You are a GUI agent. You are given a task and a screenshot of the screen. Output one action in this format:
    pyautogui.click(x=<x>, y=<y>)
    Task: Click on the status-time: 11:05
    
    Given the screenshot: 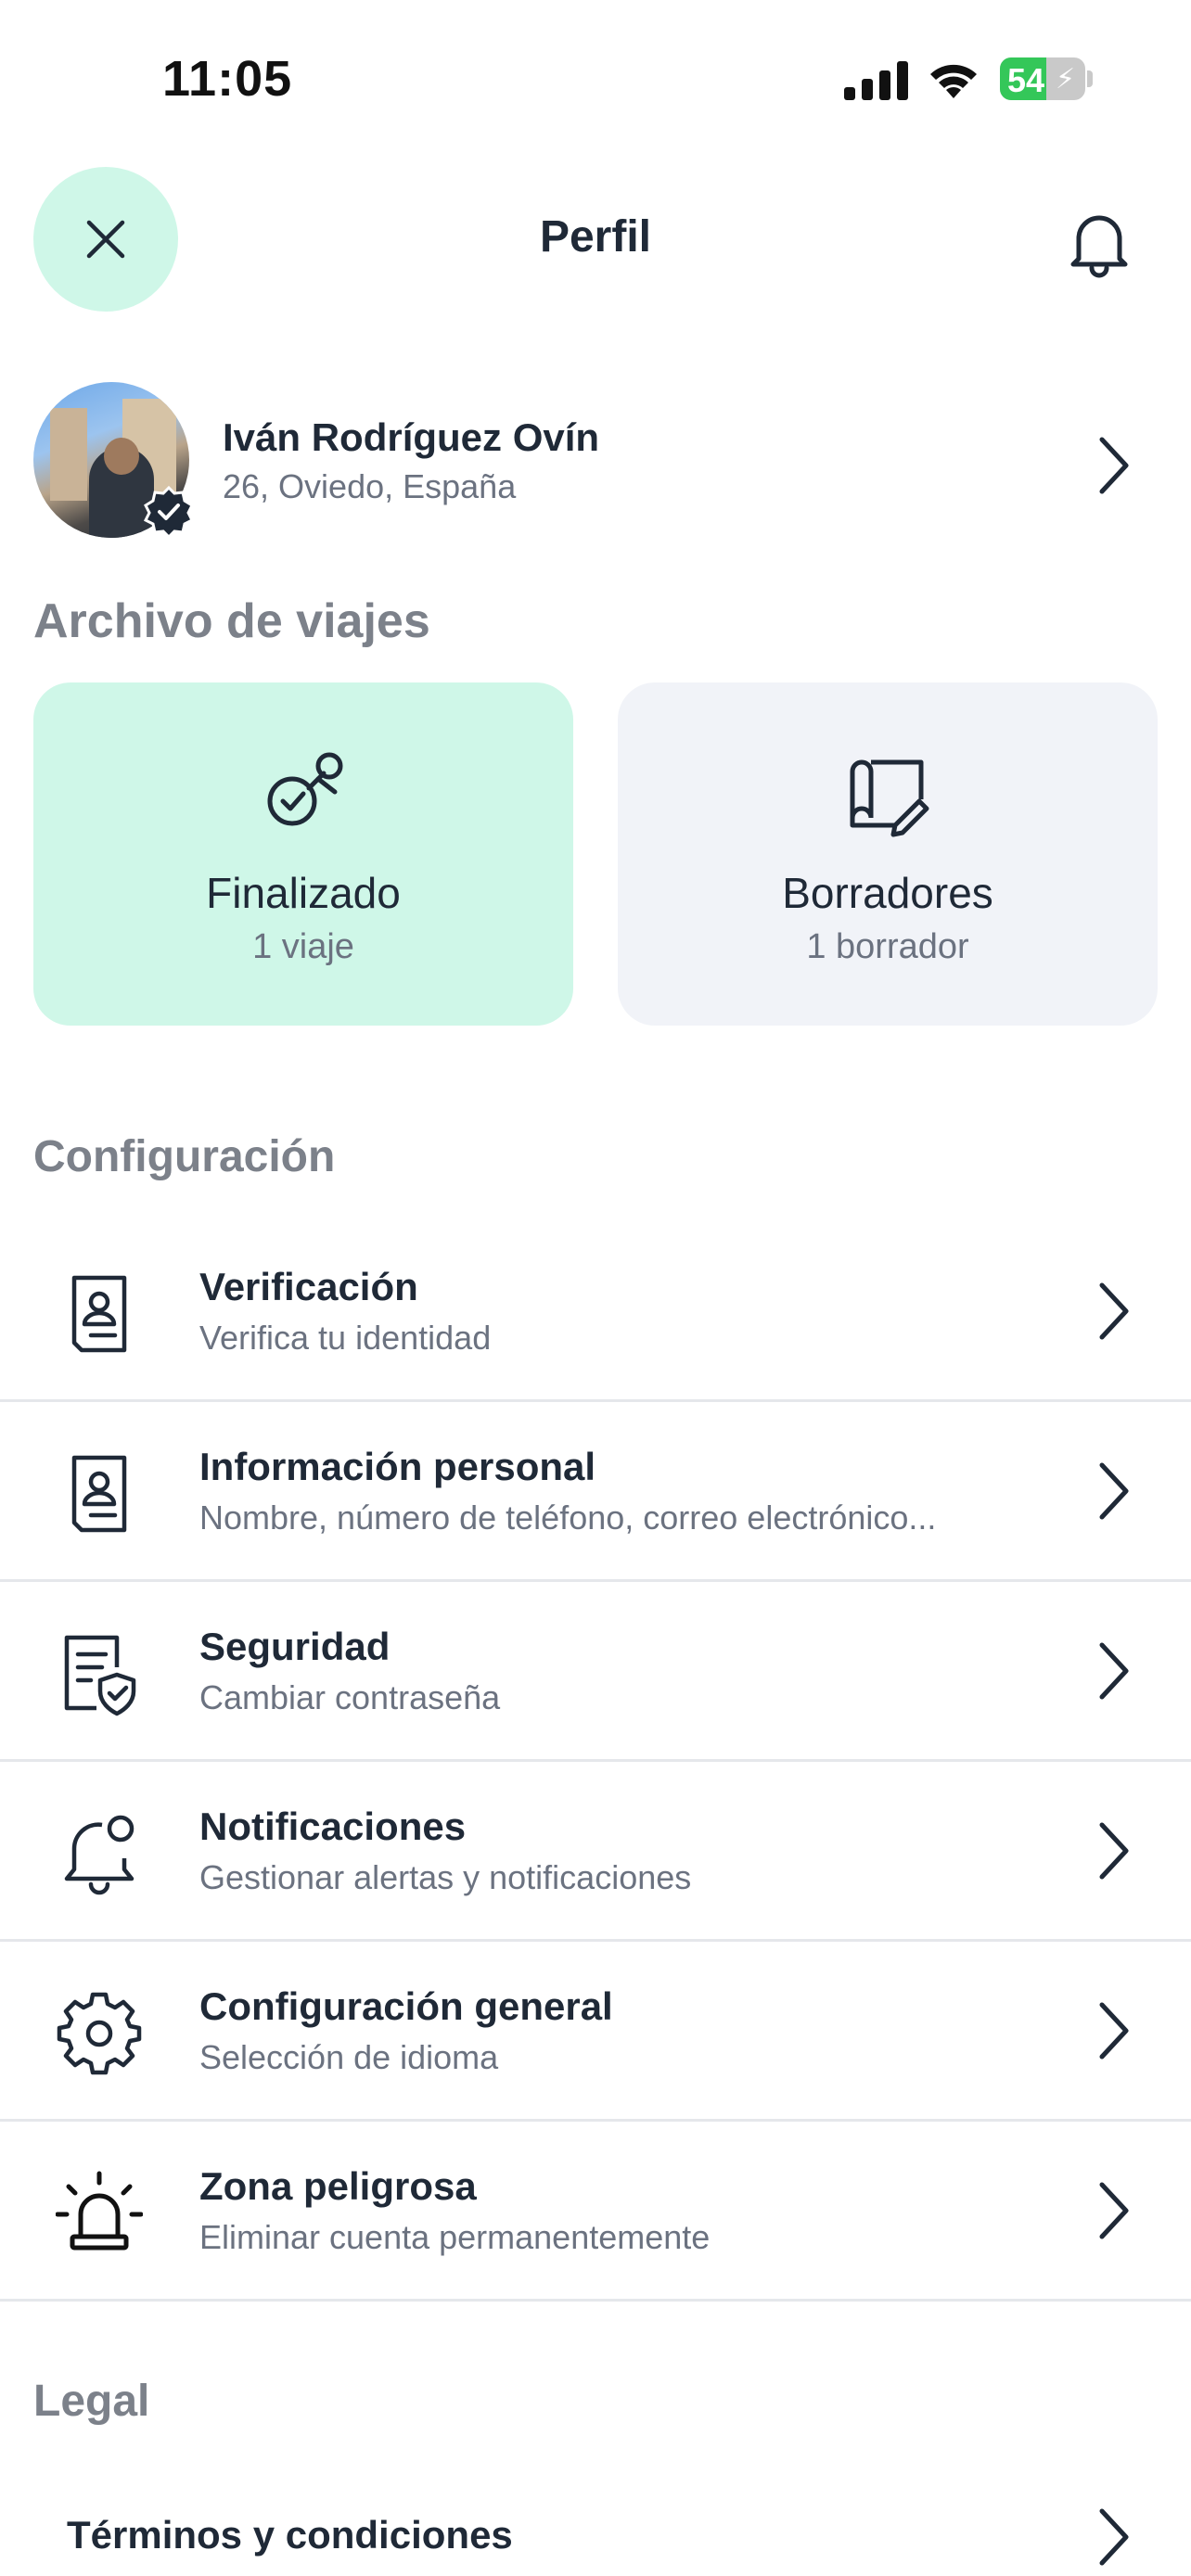 What is the action you would take?
    pyautogui.click(x=228, y=79)
    